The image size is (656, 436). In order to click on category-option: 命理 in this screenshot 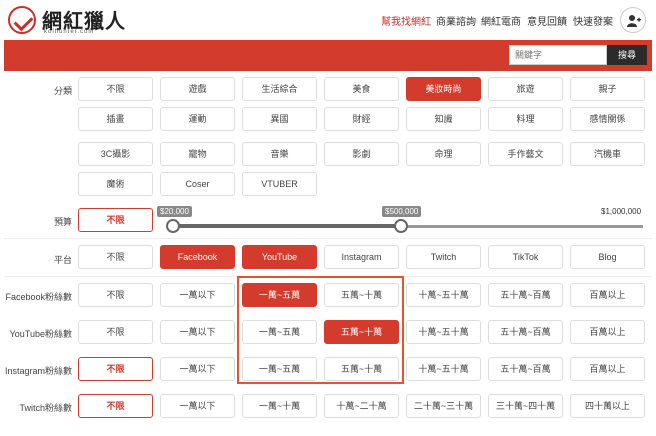, I will do `click(443, 154)`.